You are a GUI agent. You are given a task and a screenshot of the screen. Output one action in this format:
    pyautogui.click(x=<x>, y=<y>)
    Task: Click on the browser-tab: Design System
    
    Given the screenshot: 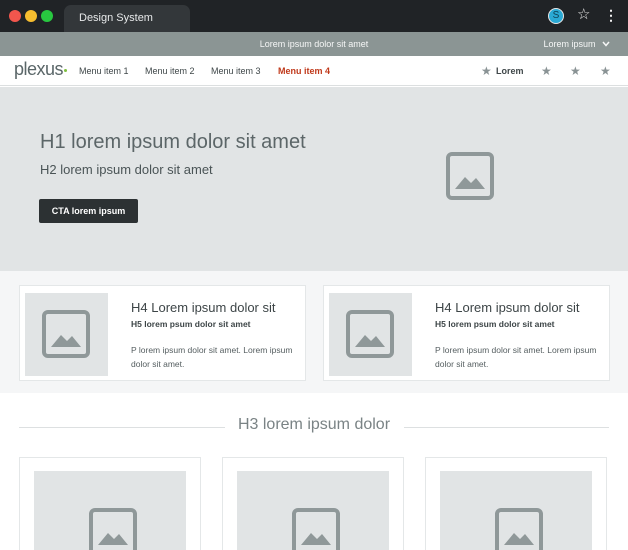 What is the action you would take?
    pyautogui.click(x=127, y=18)
    